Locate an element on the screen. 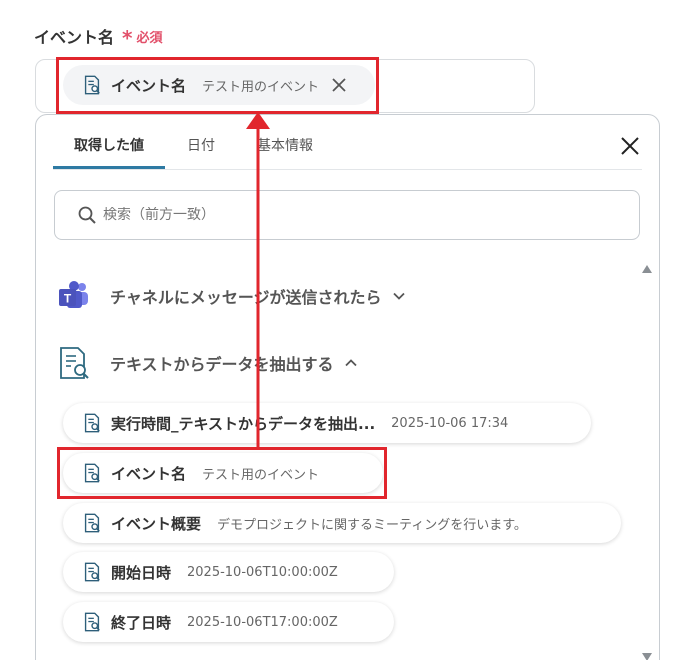  field-label-text: イベント名 is located at coordinates (74, 37).